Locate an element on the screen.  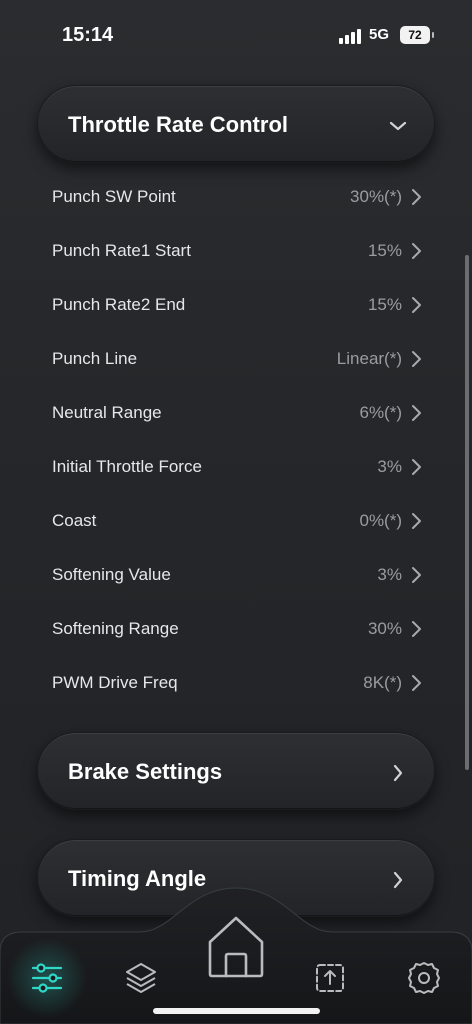
throttle-rate-control-section: Throttle Rate Control is located at coordinates (236, 124).